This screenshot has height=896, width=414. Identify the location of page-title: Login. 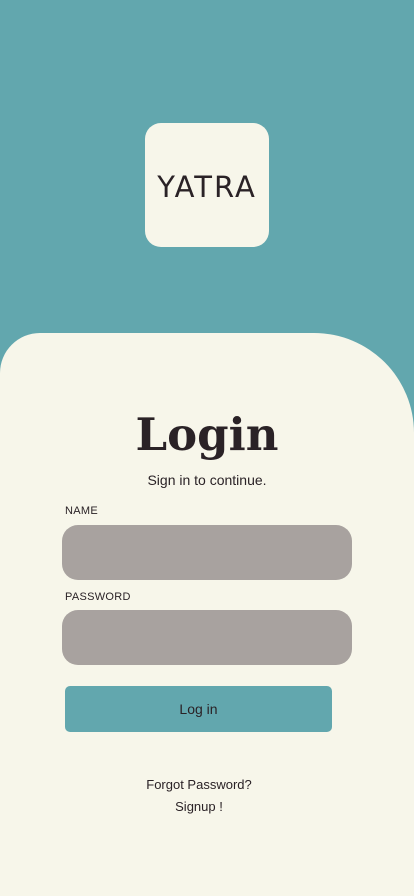
(207, 434).